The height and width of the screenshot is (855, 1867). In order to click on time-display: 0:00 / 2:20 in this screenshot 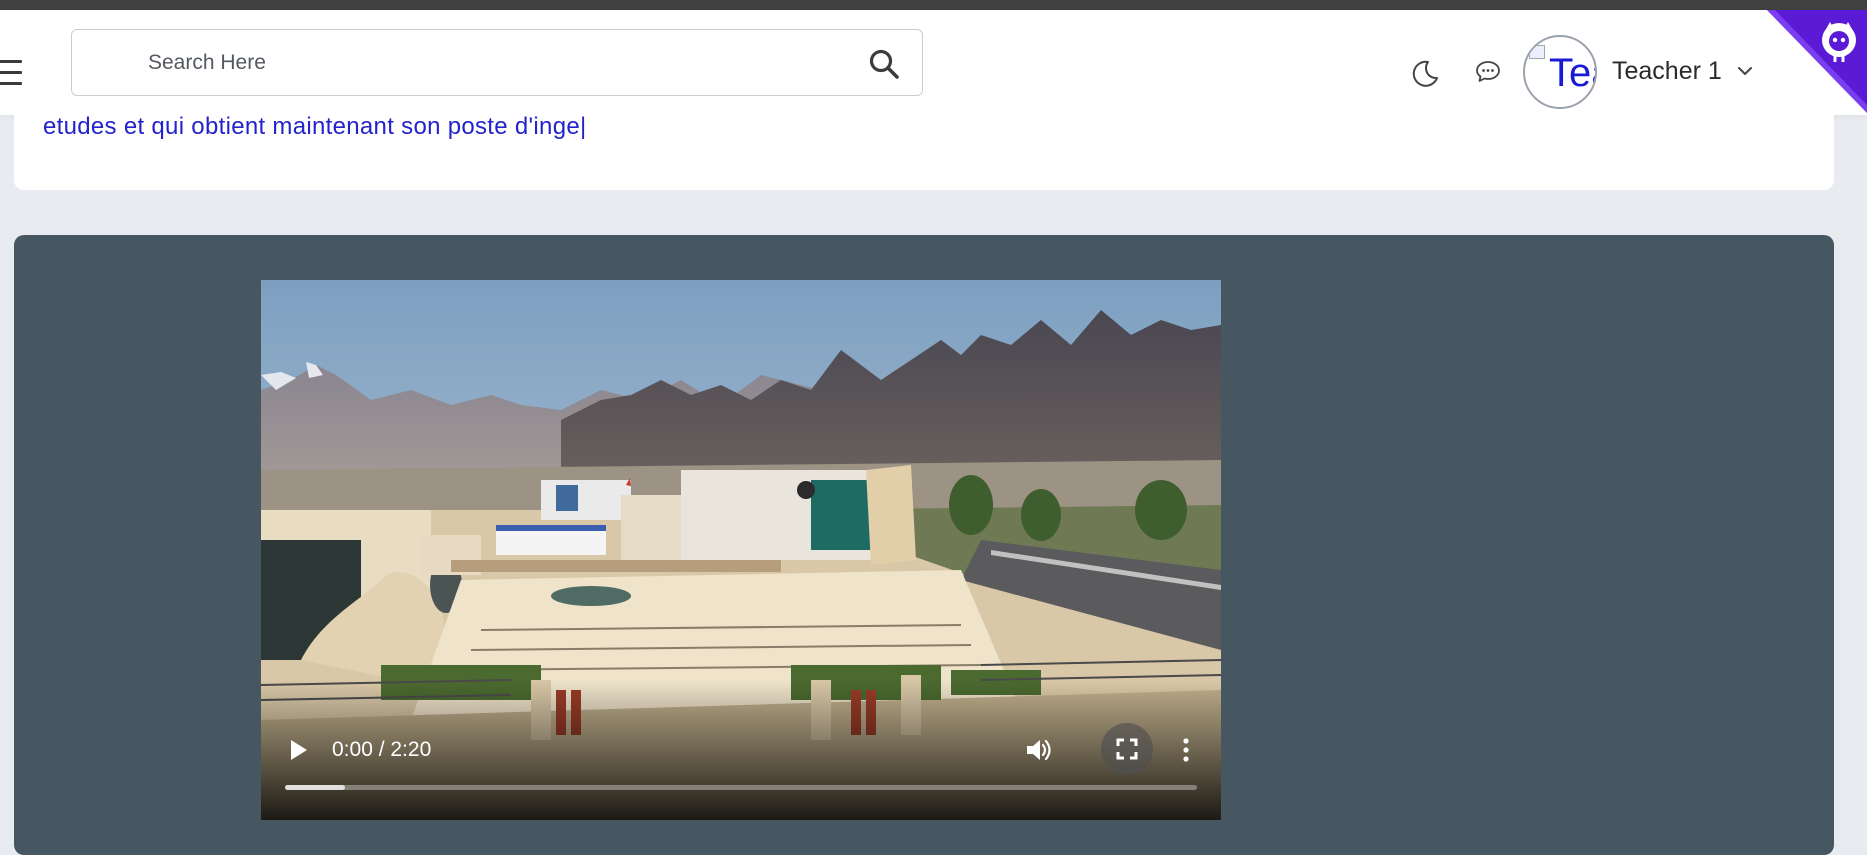, I will do `click(382, 749)`.